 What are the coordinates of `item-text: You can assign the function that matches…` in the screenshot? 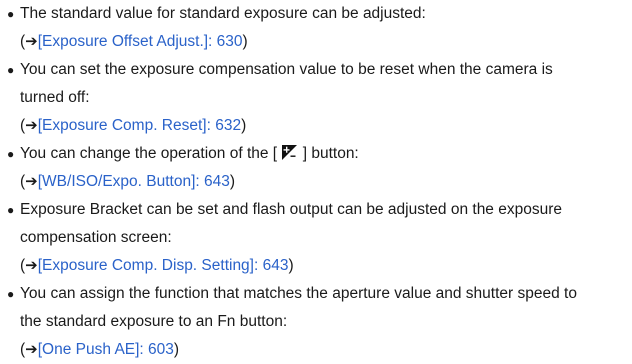 It's located at (298, 293).